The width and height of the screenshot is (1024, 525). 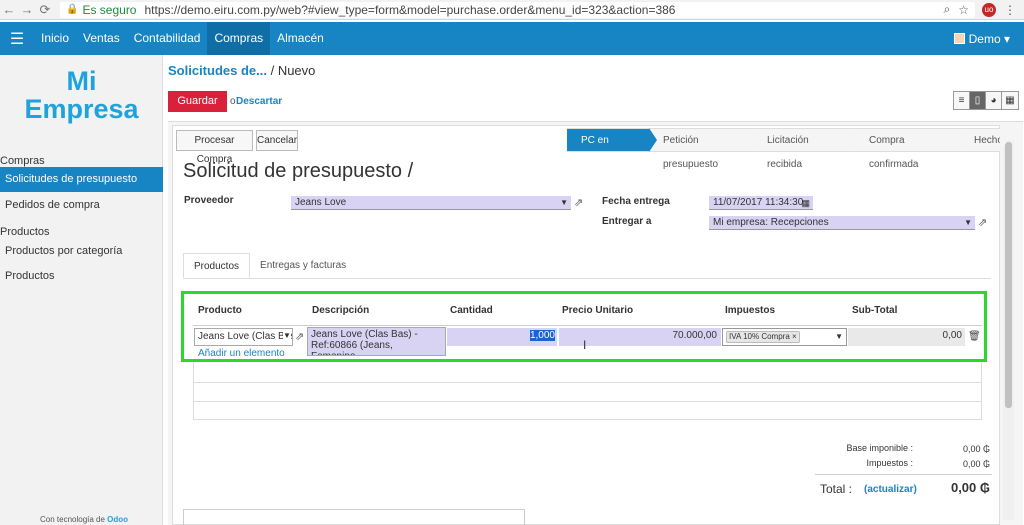 I want to click on totals-divider, so click(x=903, y=474).